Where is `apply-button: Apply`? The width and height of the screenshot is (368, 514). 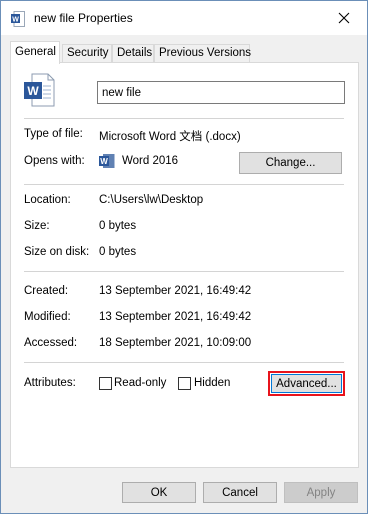 apply-button: Apply is located at coordinates (321, 492).